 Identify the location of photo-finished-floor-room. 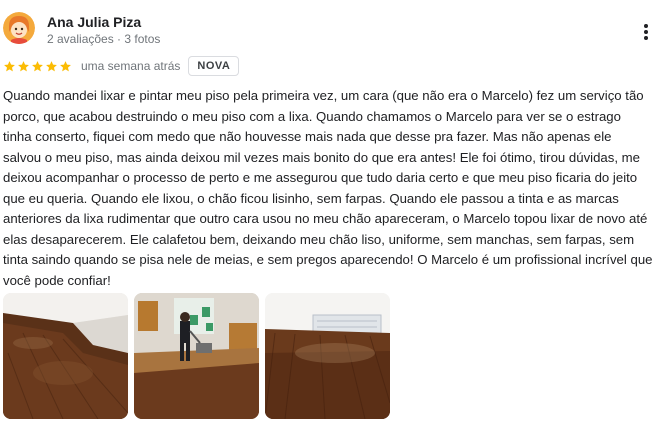
(327, 356).